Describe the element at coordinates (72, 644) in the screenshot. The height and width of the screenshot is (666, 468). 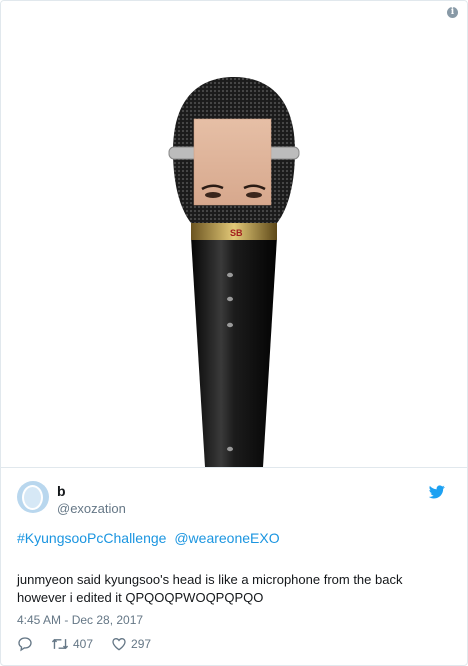
I see `retweet-button: 407` at that location.